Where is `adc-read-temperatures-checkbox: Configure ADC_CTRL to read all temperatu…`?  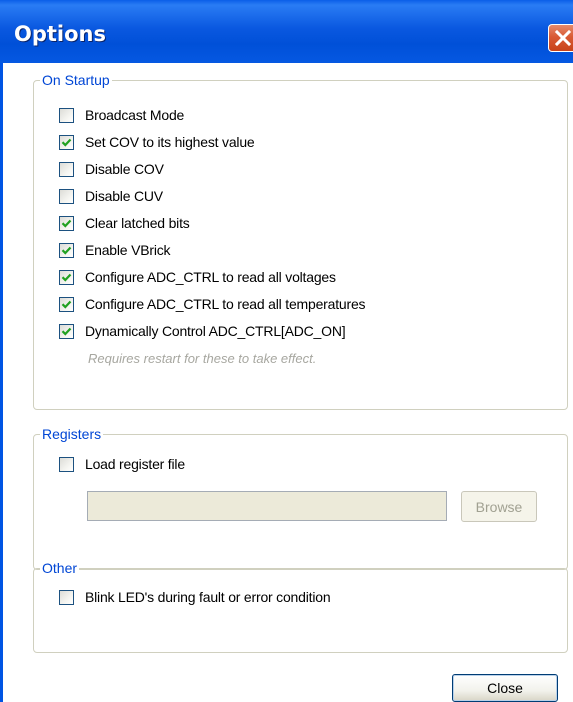 adc-read-temperatures-checkbox: Configure ADC_CTRL to read all temperatu… is located at coordinates (212, 304).